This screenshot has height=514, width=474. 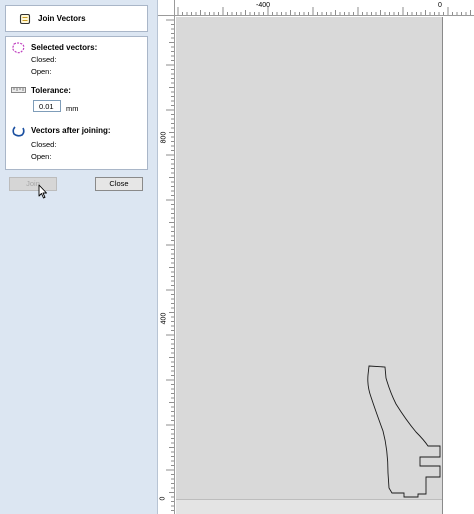 What do you see at coordinates (164, 318) in the screenshot?
I see `ruler-left-label-400: 400` at bounding box center [164, 318].